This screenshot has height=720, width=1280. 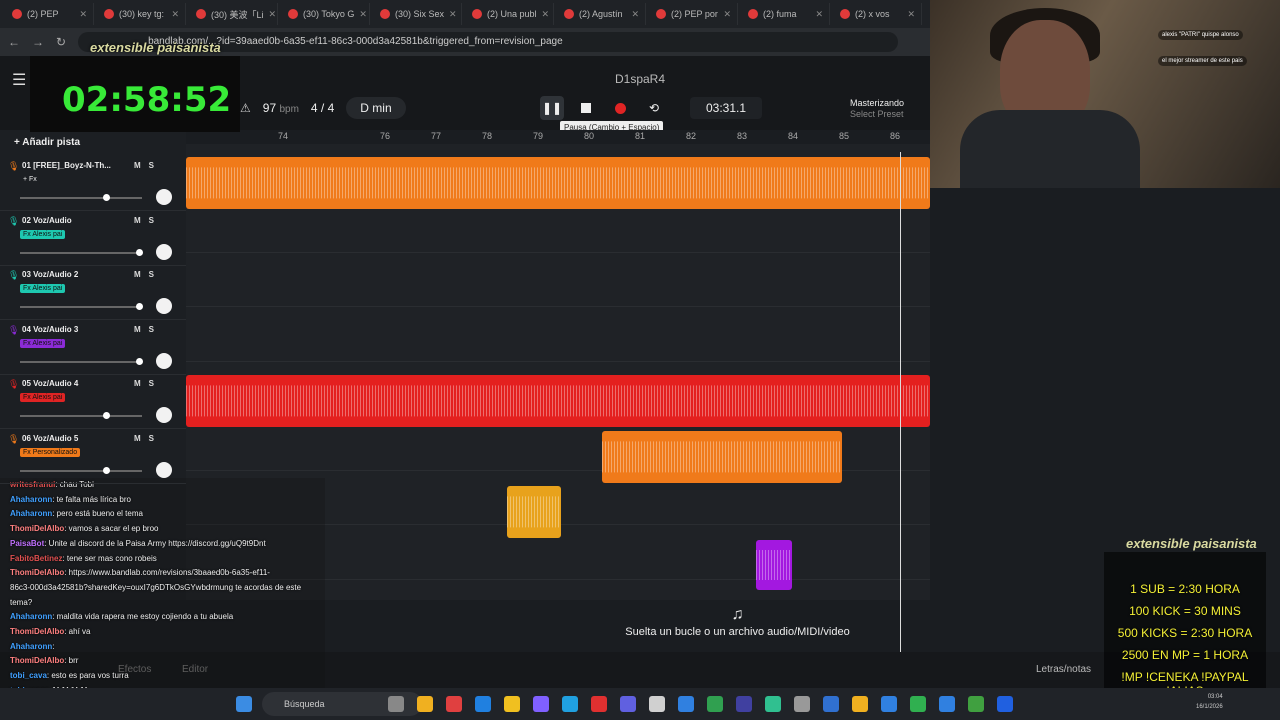 I want to click on track-header: 🎙 02 Voz/Audio MS Fx Alexis pai, so click(x=93, y=239).